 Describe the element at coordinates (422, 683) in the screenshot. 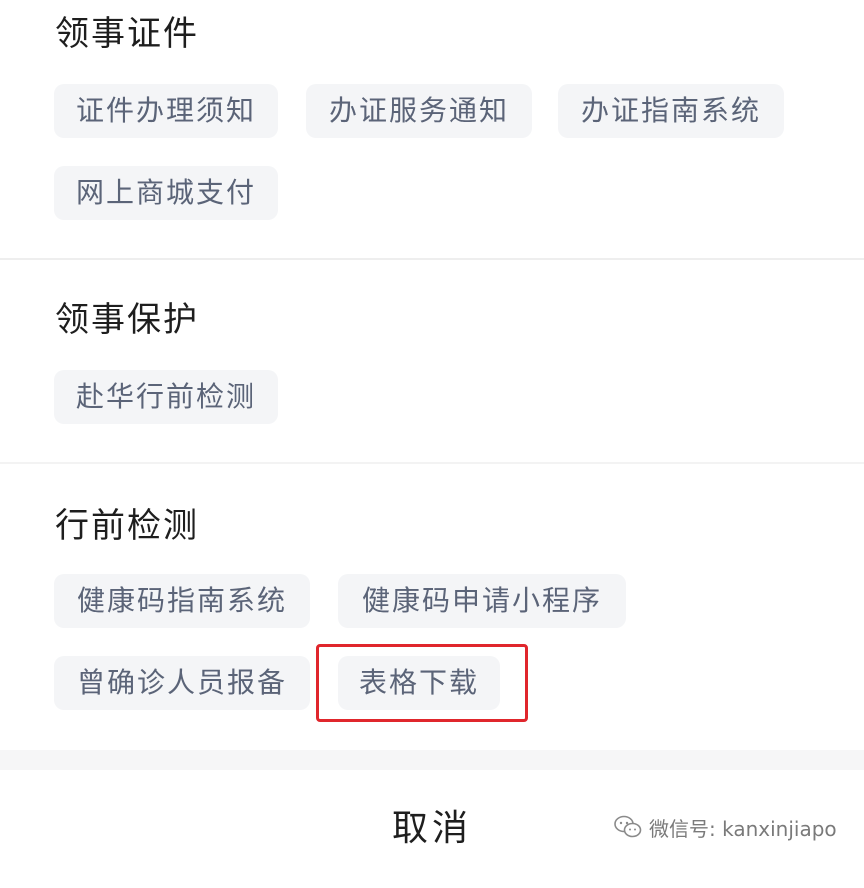

I see `highlight-box` at that location.